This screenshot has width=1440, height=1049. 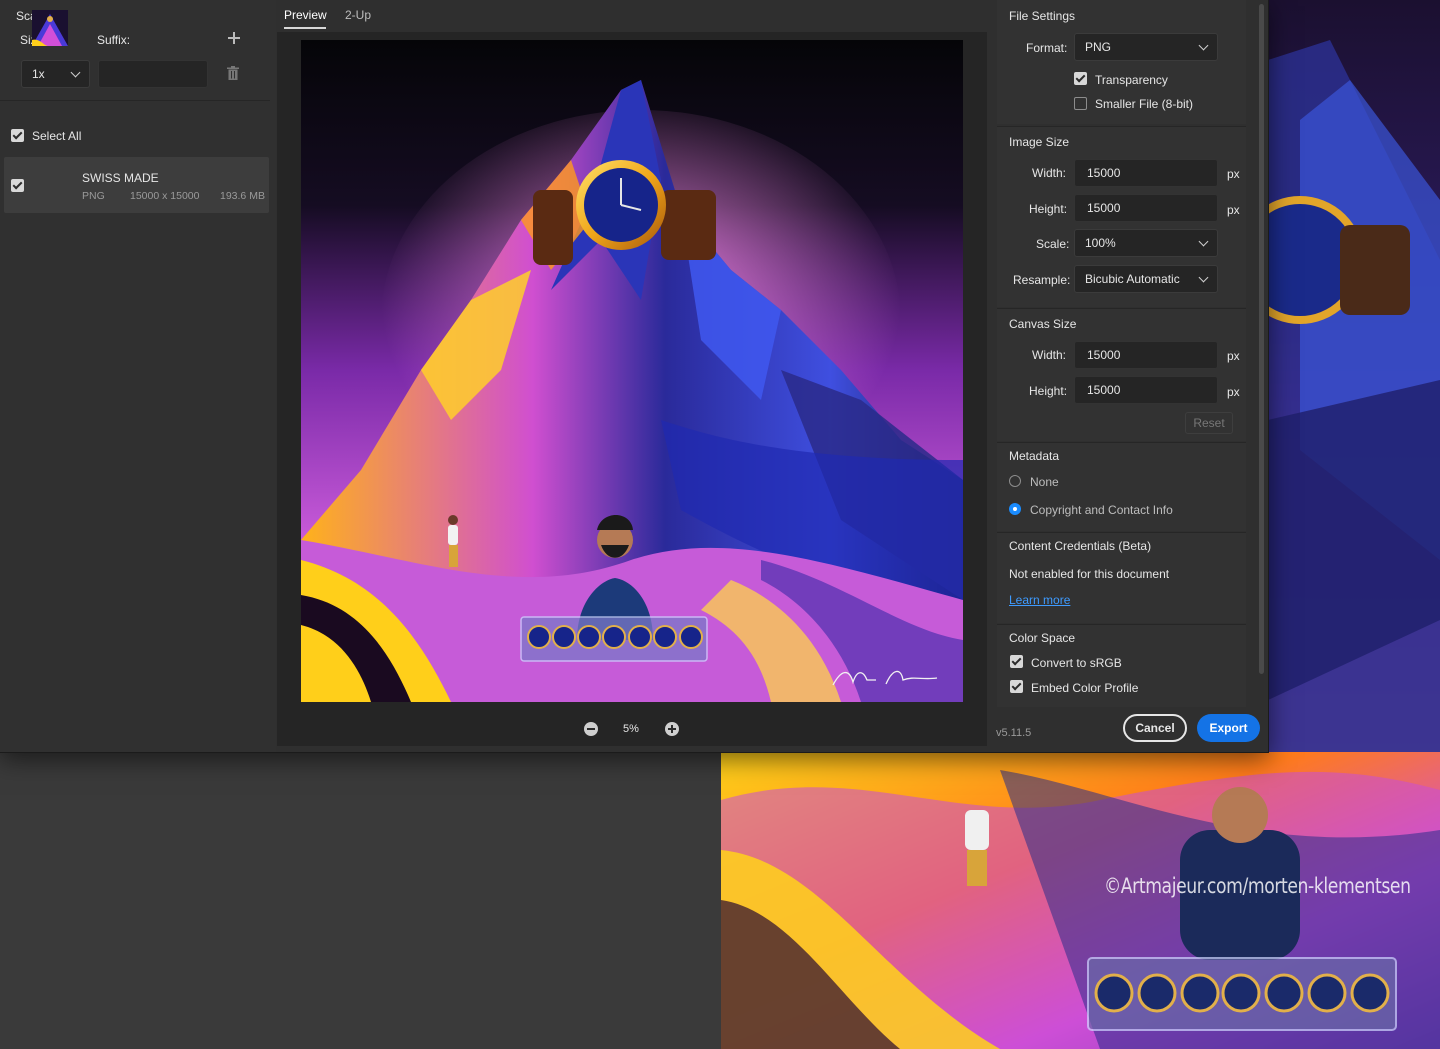 What do you see at coordinates (1146, 173) in the screenshot?
I see `image-width-input: 15000` at bounding box center [1146, 173].